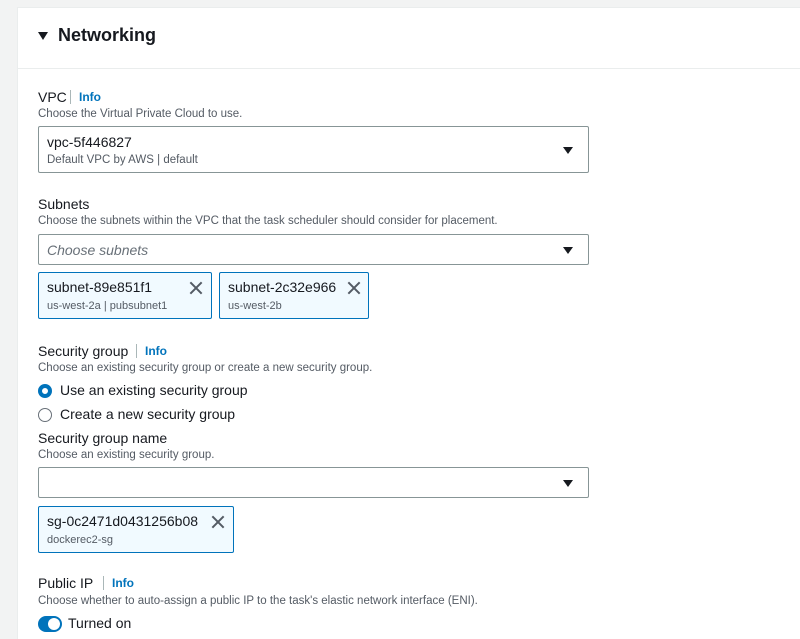 The height and width of the screenshot is (639, 800). I want to click on radio-label-new: Create a new security group, so click(147, 414).